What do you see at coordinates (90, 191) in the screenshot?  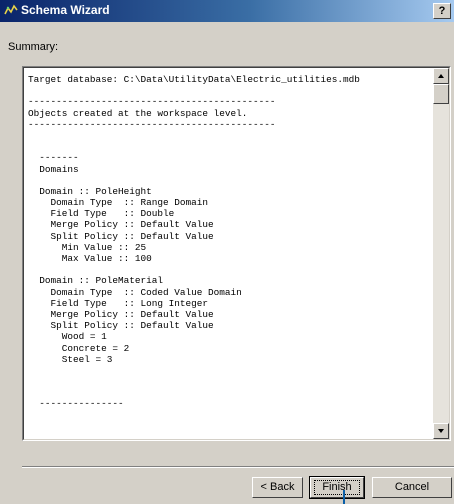 I see `summary-line: Domain :: PoleHeight` at bounding box center [90, 191].